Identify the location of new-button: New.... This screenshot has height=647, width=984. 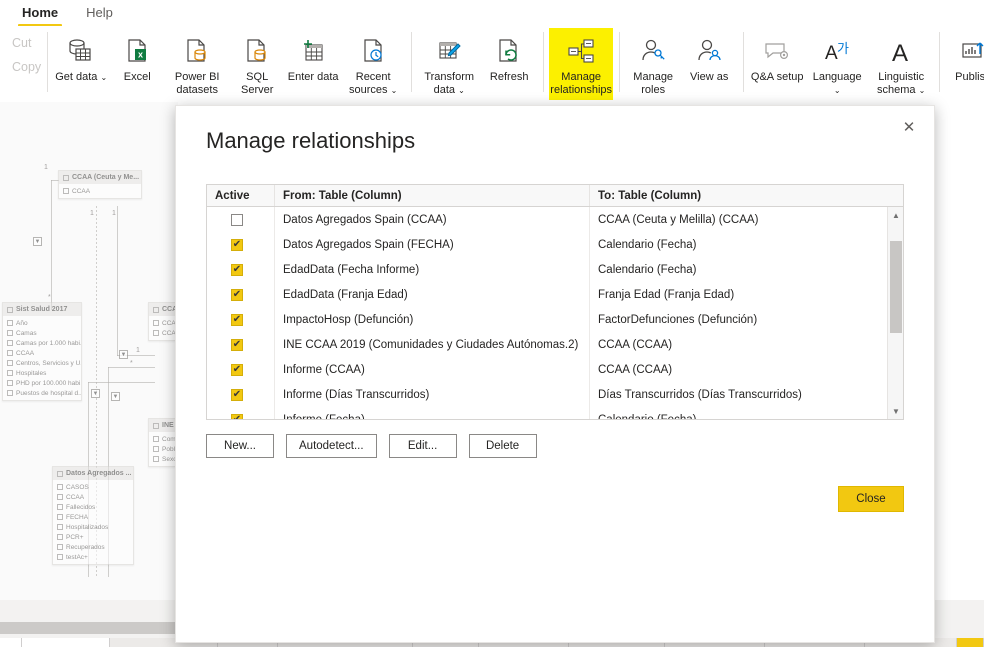
(240, 446).